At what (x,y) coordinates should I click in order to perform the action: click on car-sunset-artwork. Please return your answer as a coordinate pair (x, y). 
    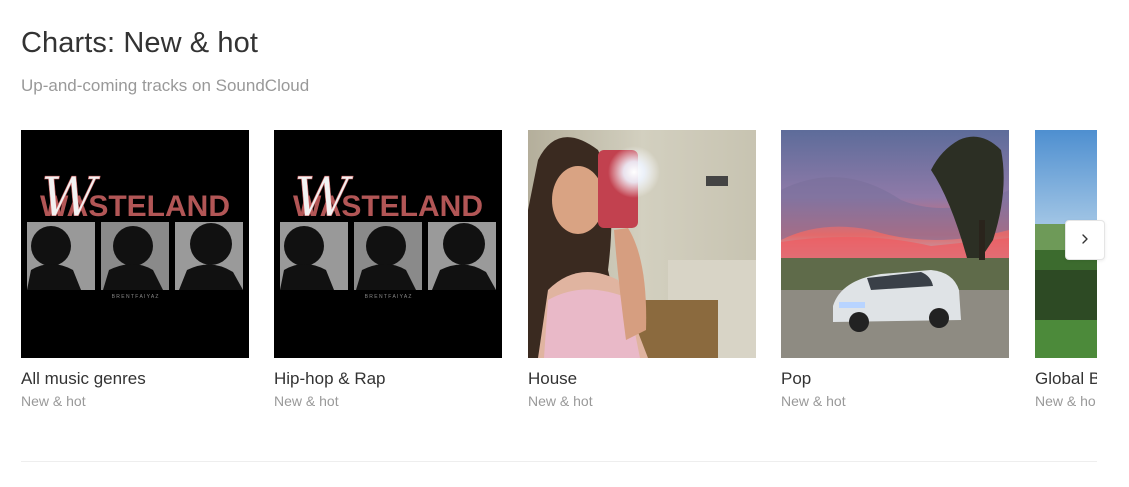
    Looking at the image, I should click on (895, 244).